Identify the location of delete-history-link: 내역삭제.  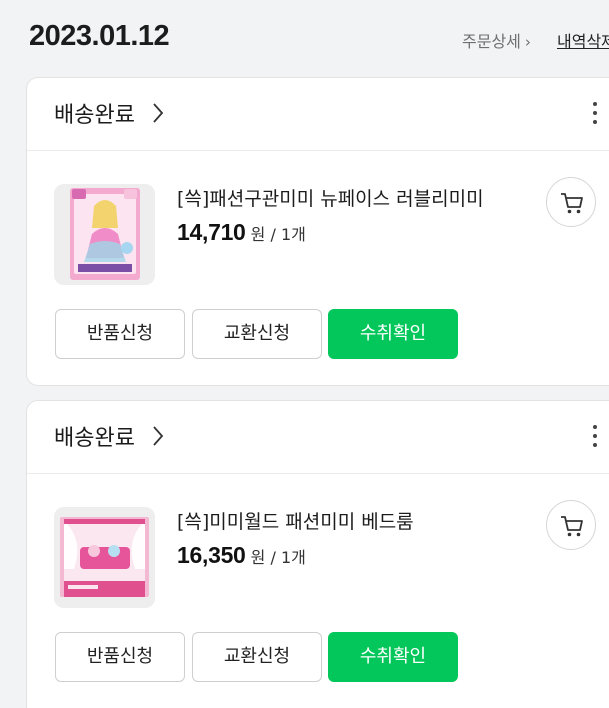
(583, 40).